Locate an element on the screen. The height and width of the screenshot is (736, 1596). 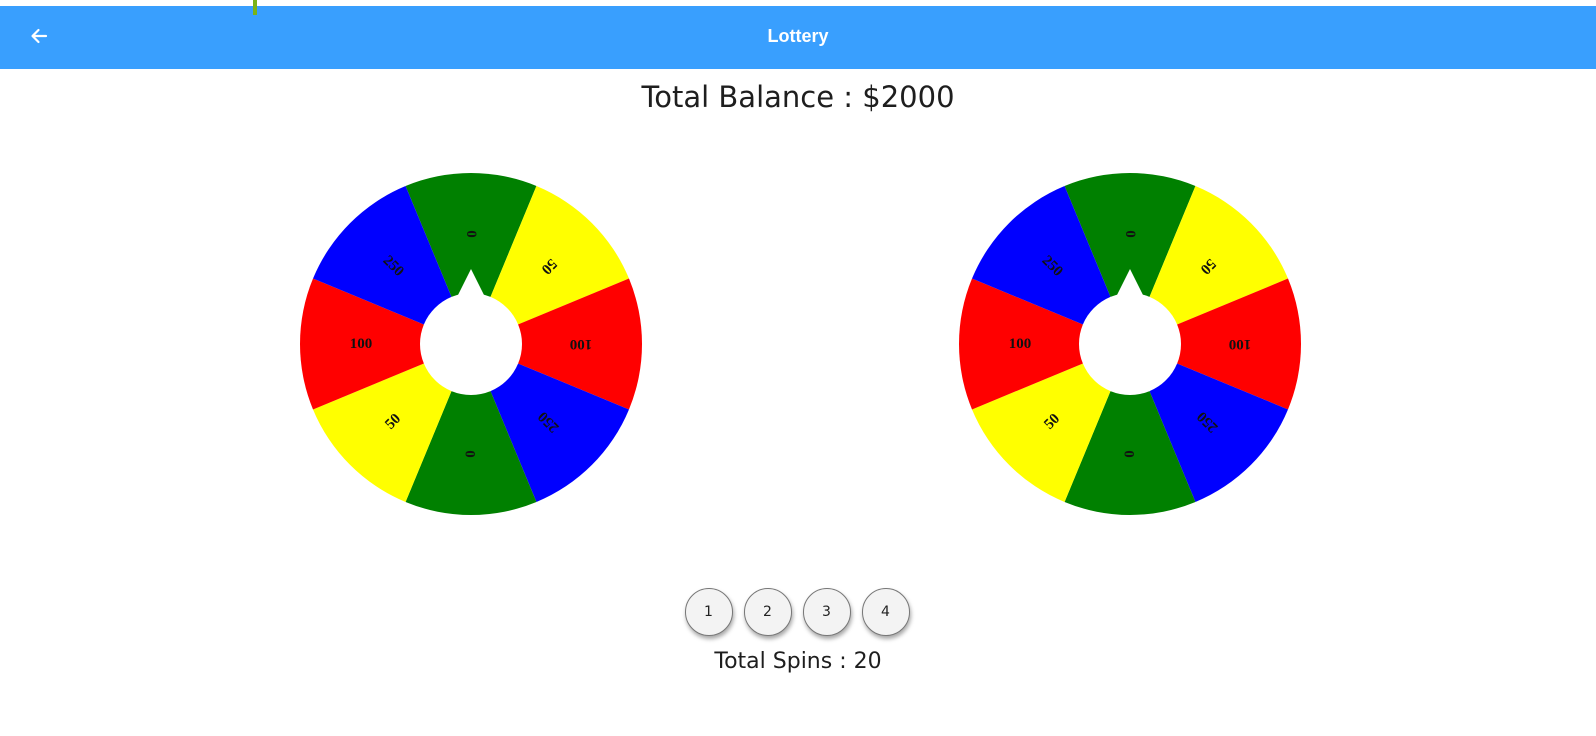
progress-indicator is located at coordinates (255, 7).